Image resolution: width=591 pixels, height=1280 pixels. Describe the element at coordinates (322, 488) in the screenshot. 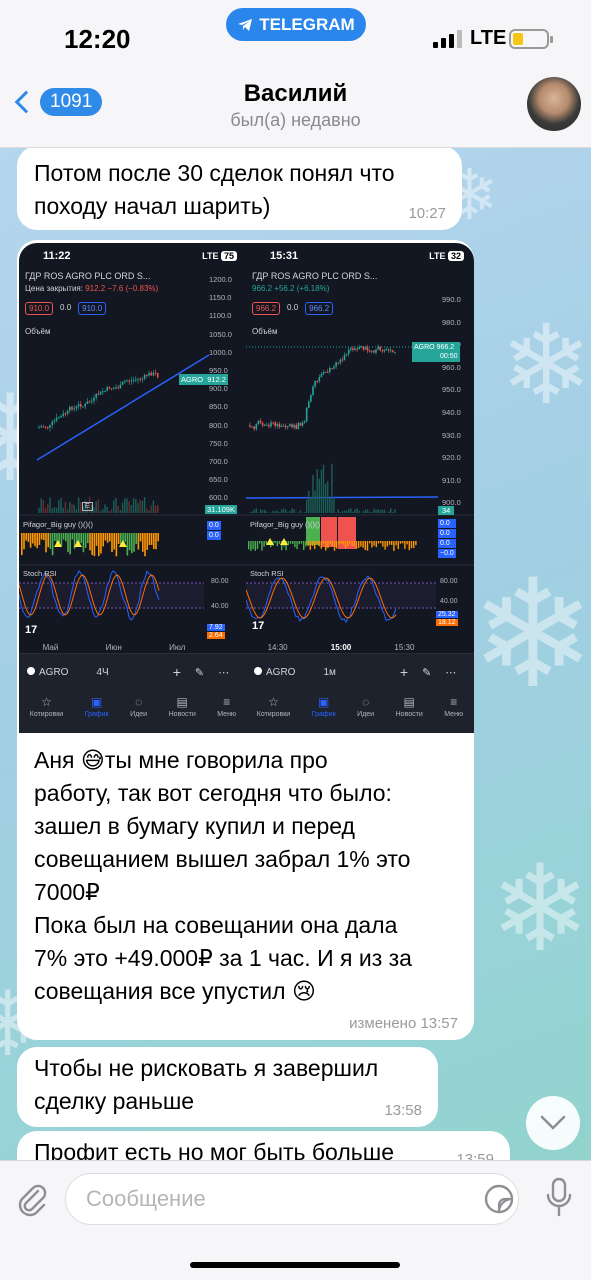

I see `volume-bars` at that location.